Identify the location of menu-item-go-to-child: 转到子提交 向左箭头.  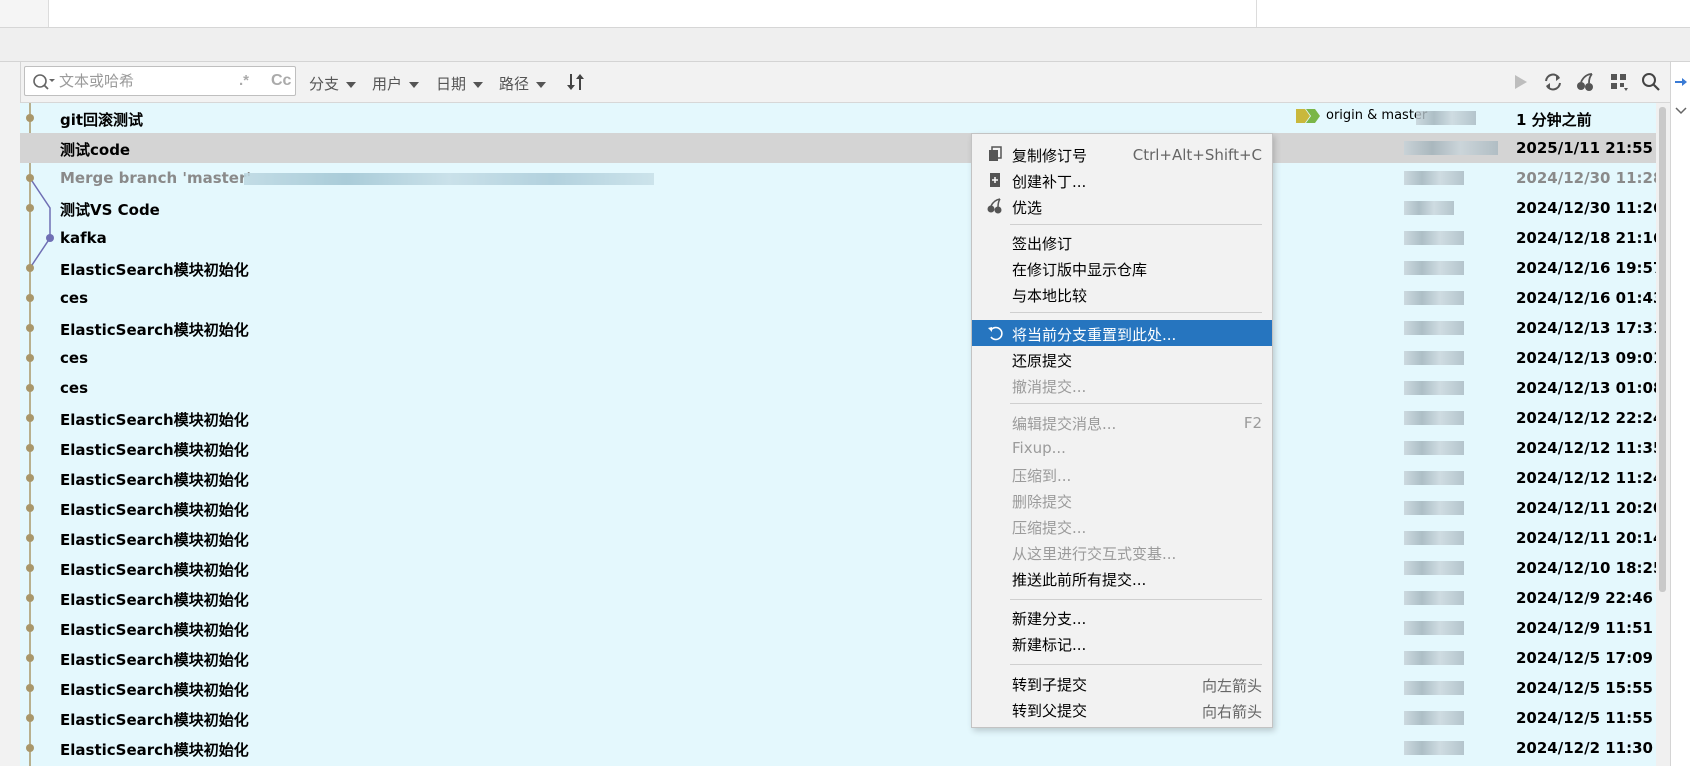
(1122, 683).